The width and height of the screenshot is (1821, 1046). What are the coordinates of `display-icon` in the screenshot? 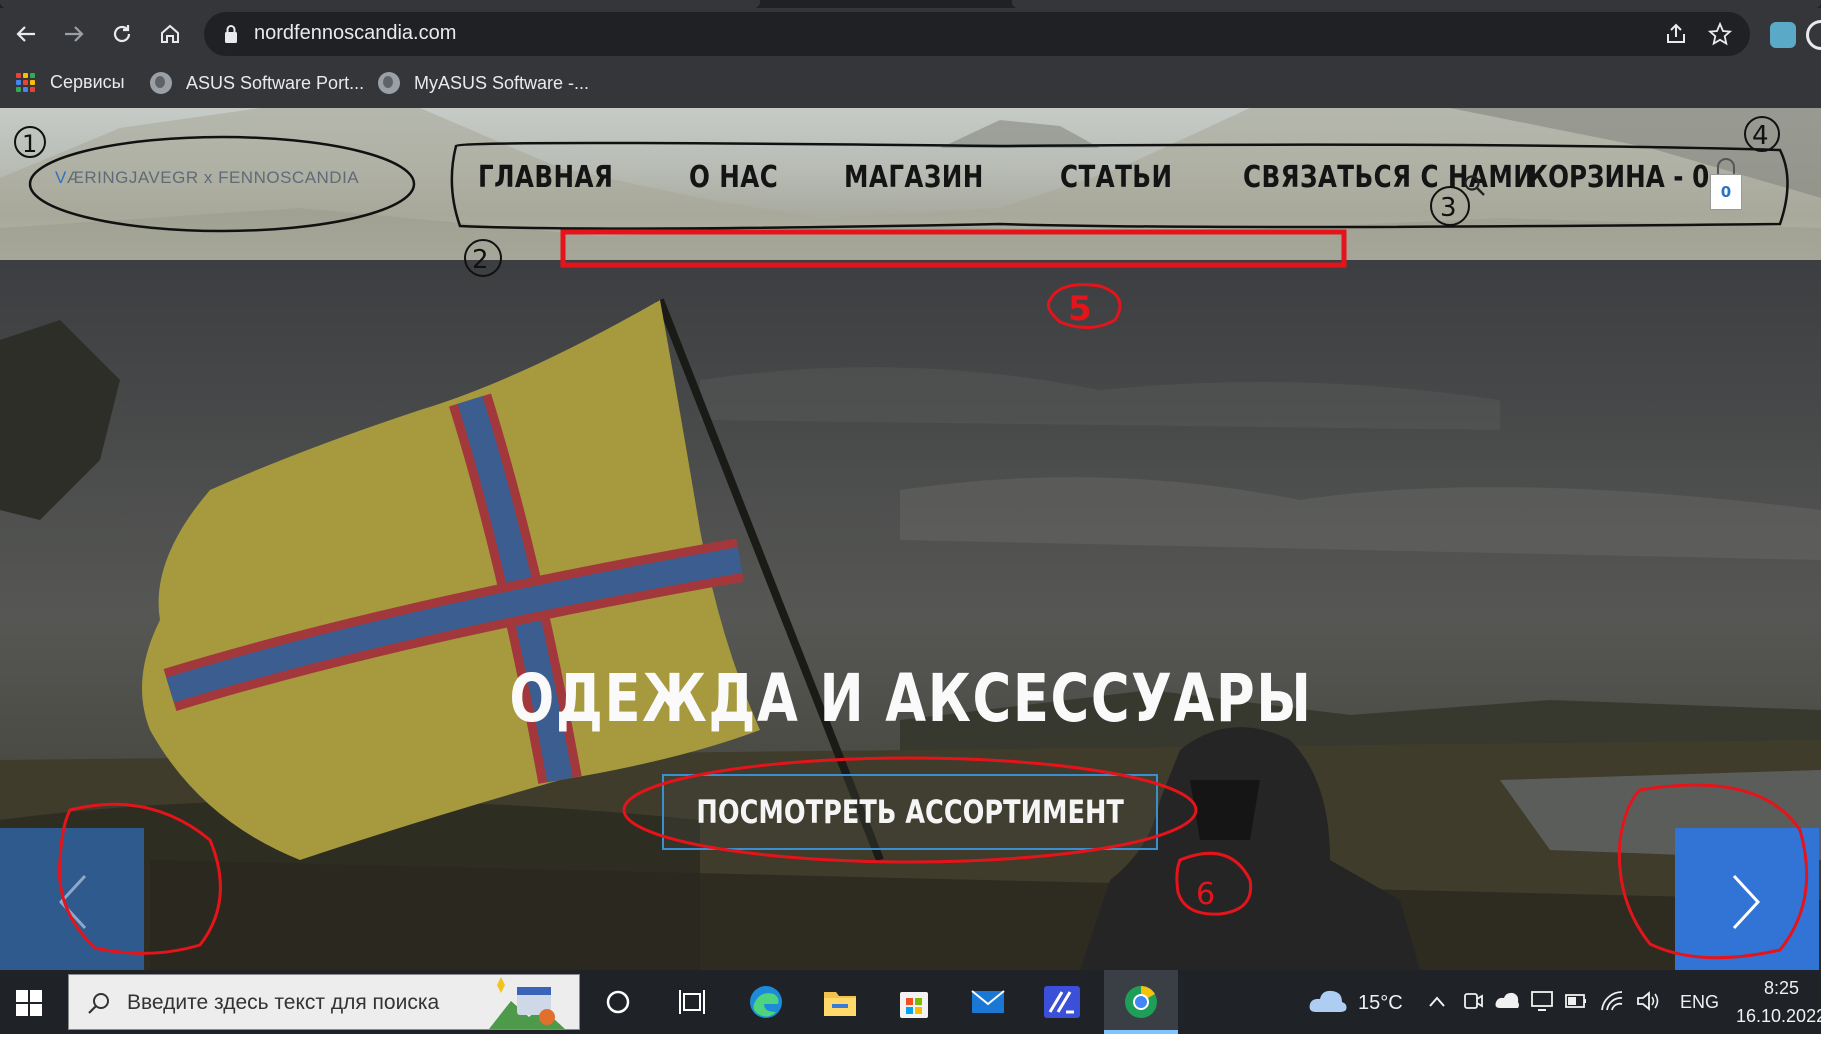 It's located at (1542, 1001).